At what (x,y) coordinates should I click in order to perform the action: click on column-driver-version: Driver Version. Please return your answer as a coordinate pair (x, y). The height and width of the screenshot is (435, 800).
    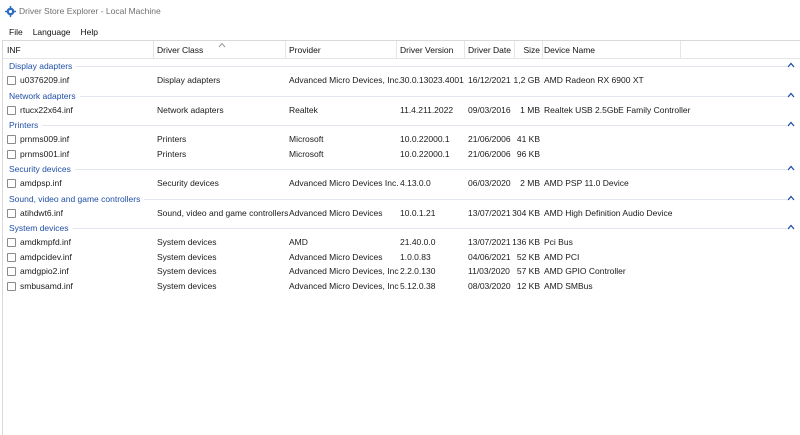
    Looking at the image, I should click on (426, 50).